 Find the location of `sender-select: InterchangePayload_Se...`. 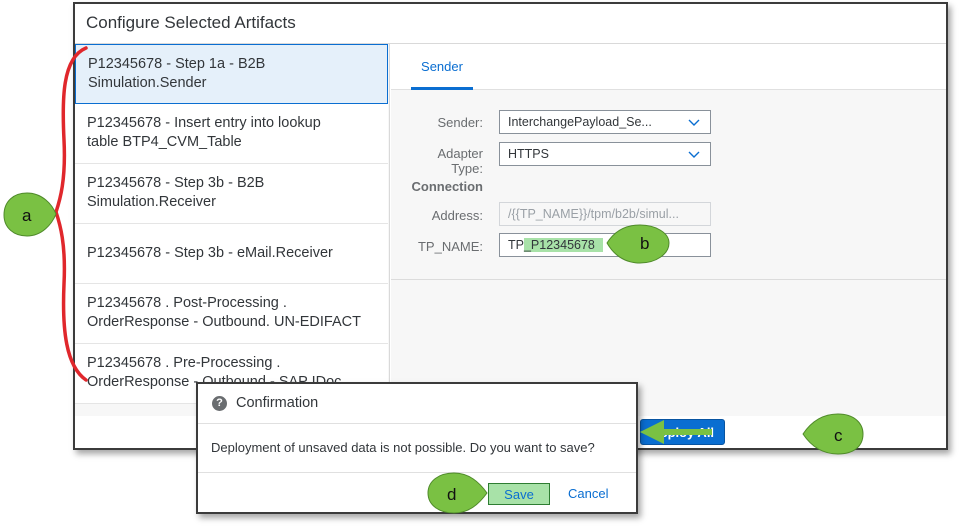

sender-select: InterchangePayload_Se... is located at coordinates (605, 122).